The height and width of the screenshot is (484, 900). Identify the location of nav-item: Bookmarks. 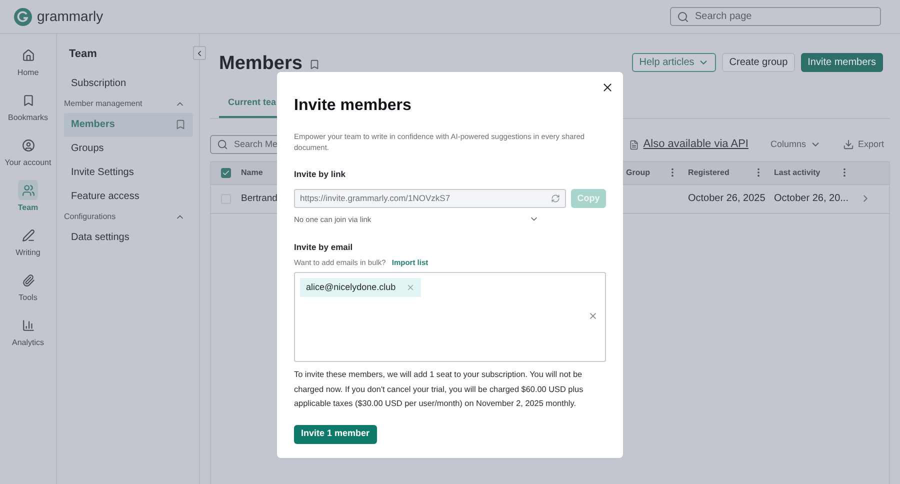
(28, 110).